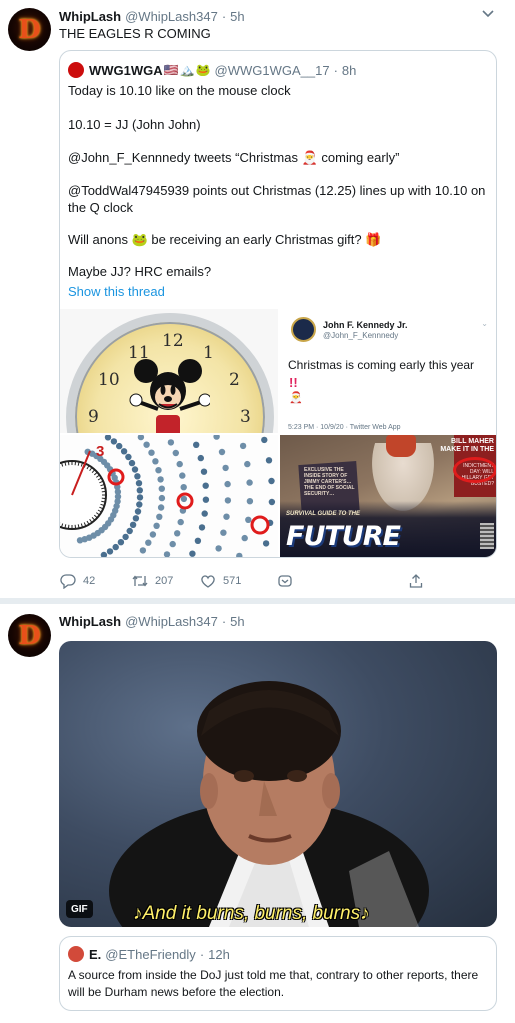 This screenshot has width=515, height=1023. I want to click on clock-number: 12, so click(173, 341).